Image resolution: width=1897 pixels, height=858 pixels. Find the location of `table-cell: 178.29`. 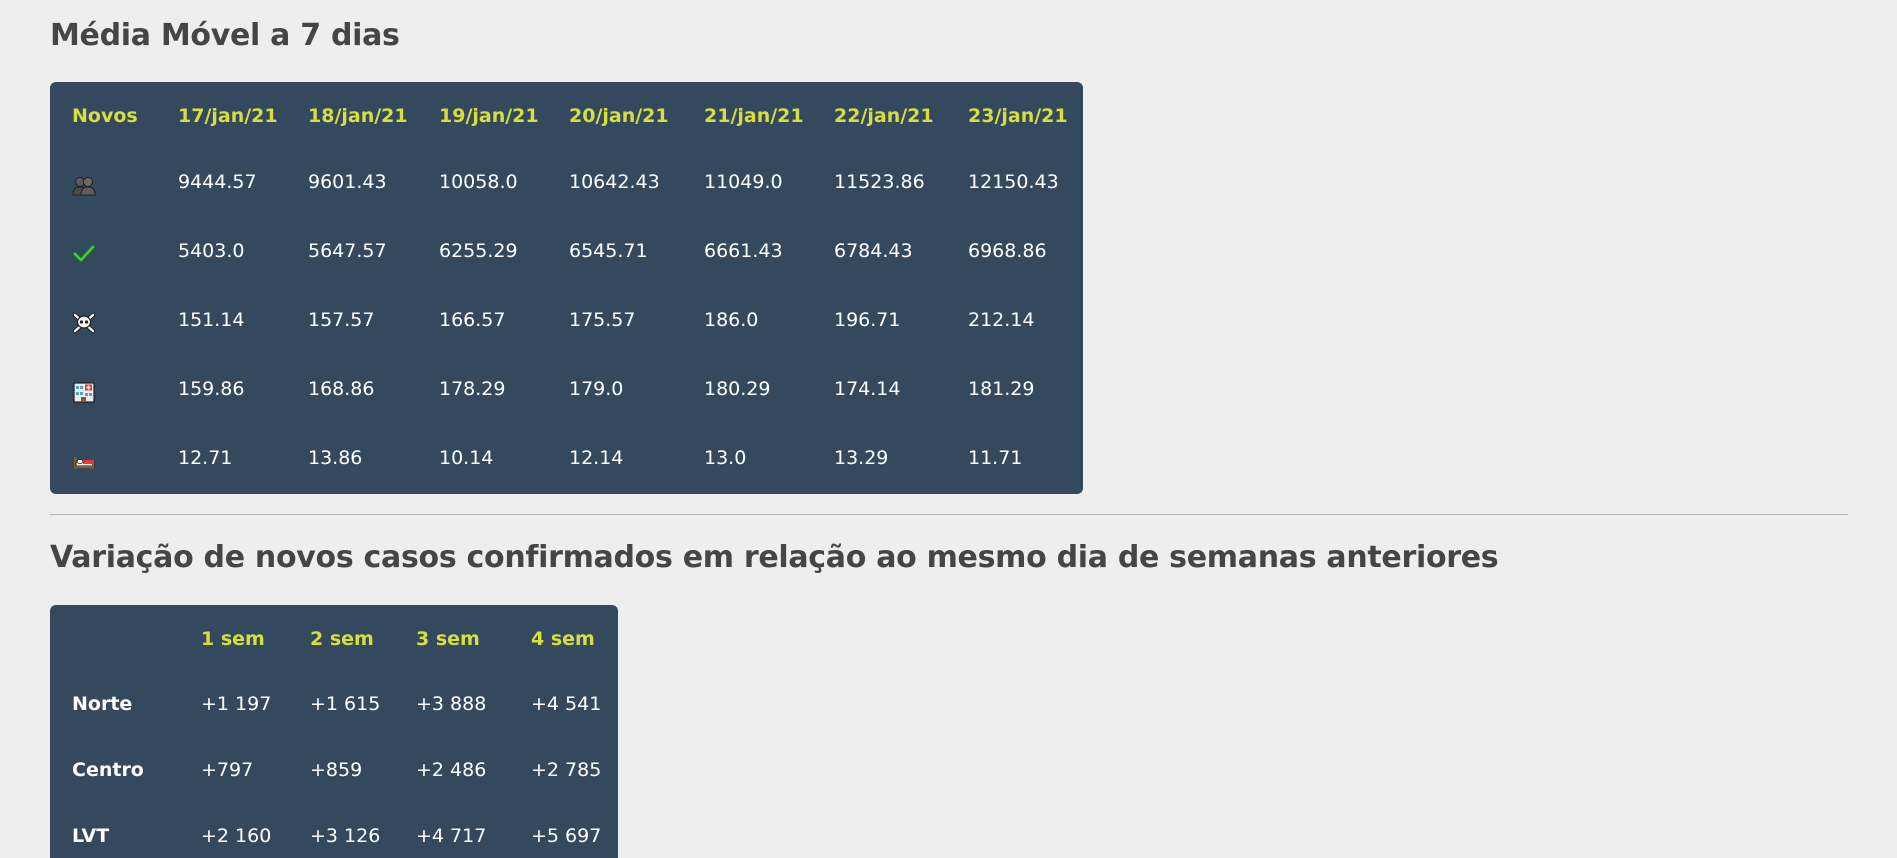

table-cell: 178.29 is located at coordinates (472, 389).